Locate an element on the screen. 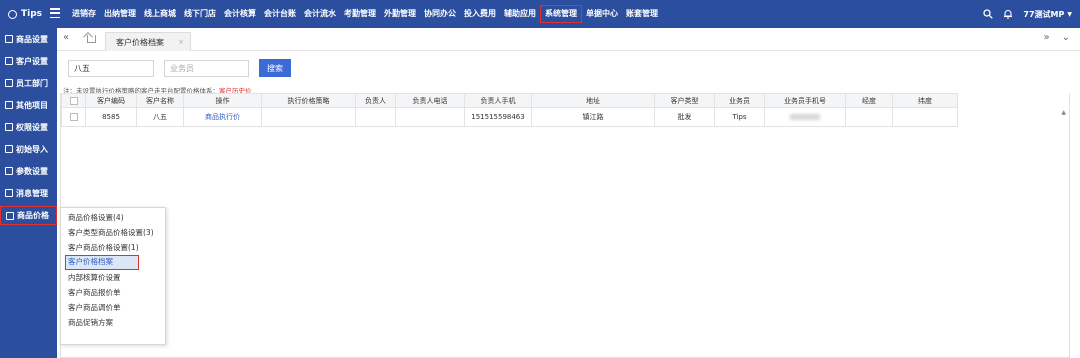 This screenshot has width=1080, height=358. column-header: 客户名称 is located at coordinates (160, 100).